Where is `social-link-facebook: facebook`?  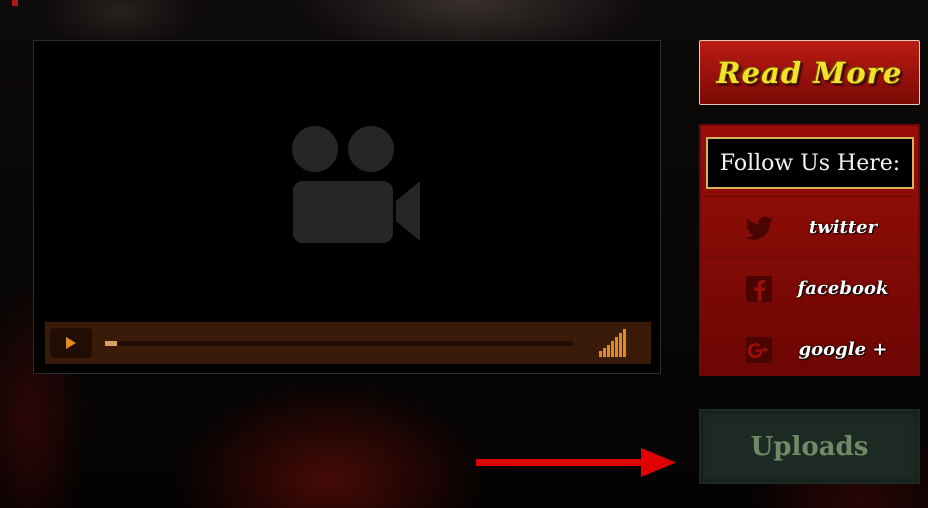 social-link-facebook: facebook is located at coordinates (809, 288).